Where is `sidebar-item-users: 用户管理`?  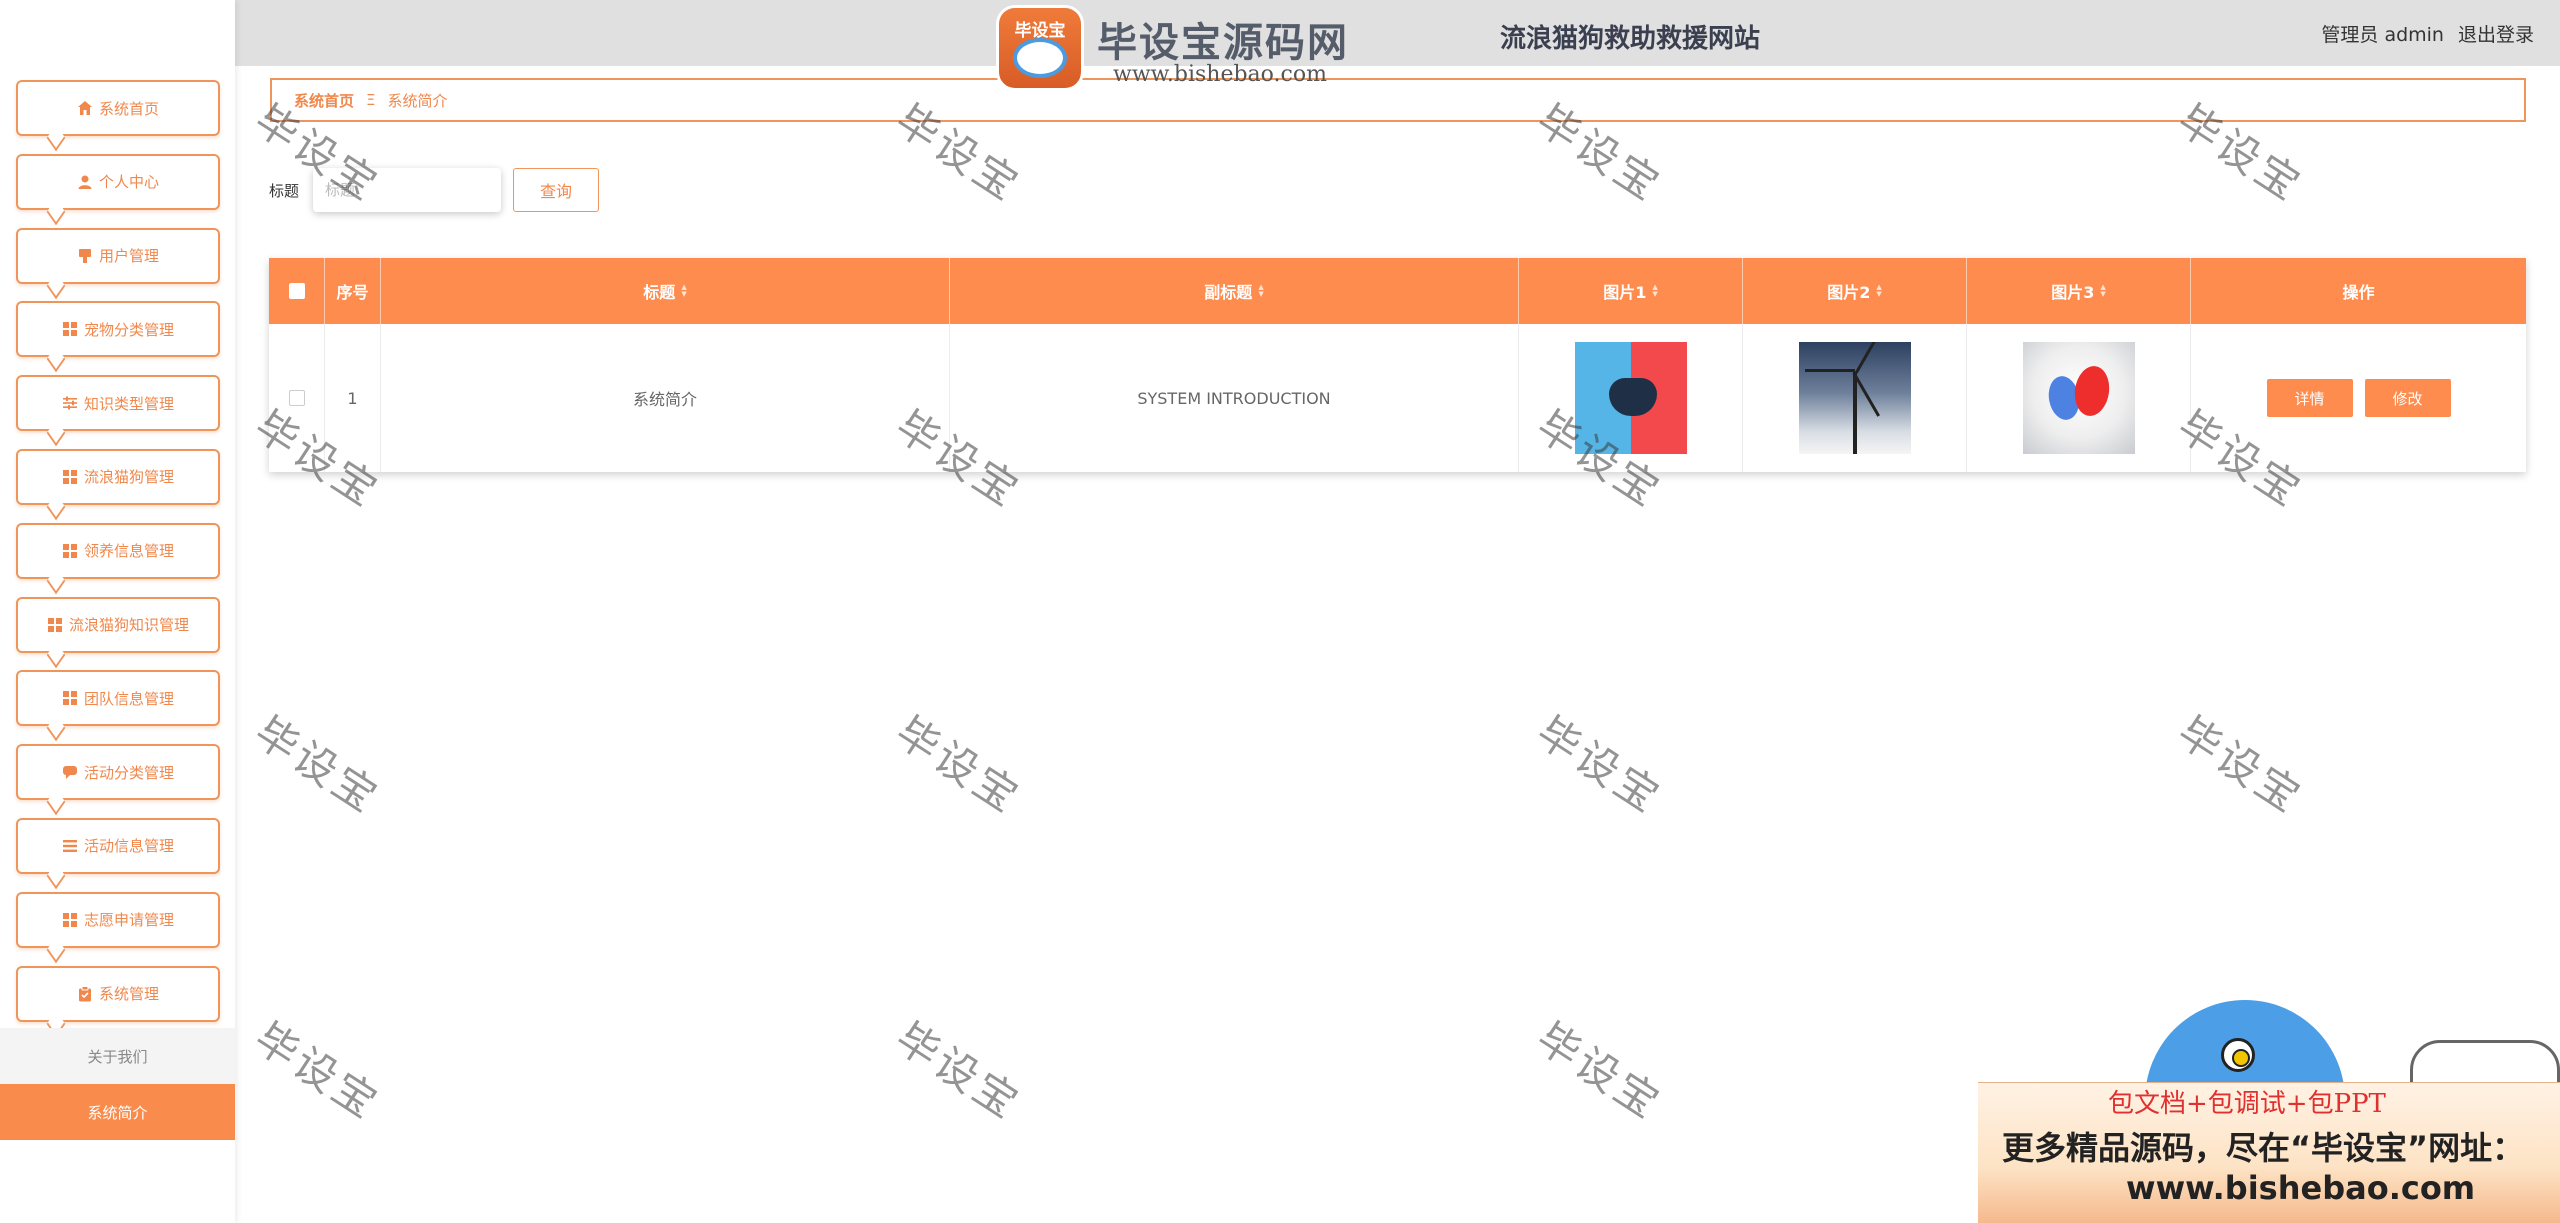 sidebar-item-users: 用户管理 is located at coordinates (118, 255).